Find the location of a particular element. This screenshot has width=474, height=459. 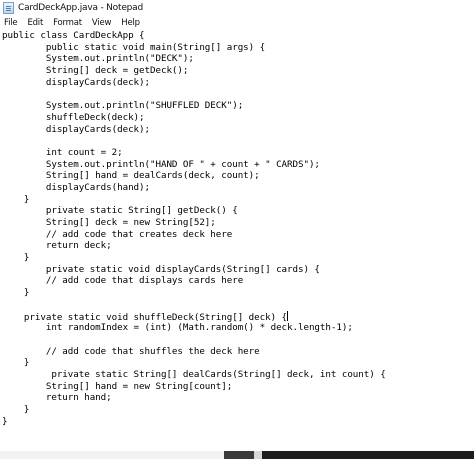

code-line: String[] hand = dealCards(deck, count); is located at coordinates (131, 176).